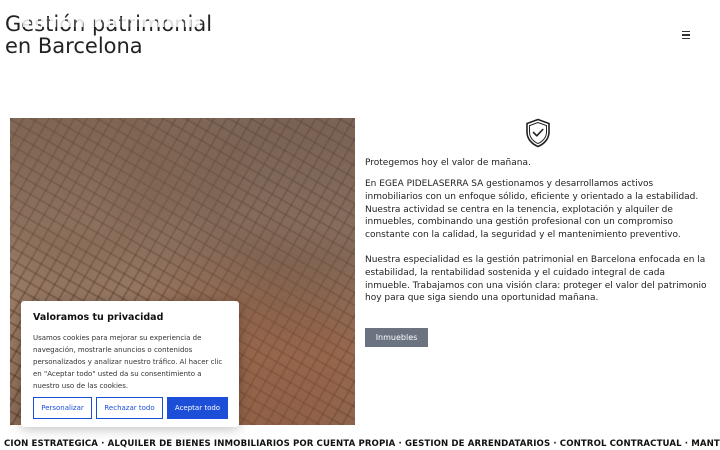 The width and height of the screenshot is (720, 450). What do you see at coordinates (686, 35) in the screenshot?
I see `hamburger-menu-icon` at bounding box center [686, 35].